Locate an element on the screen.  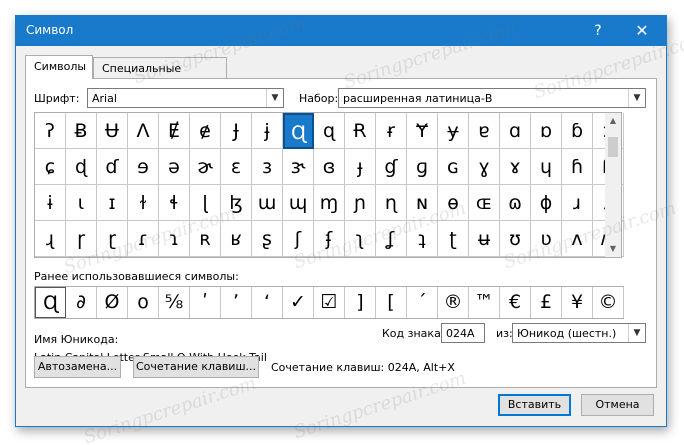
symbol-cell: ɓ is located at coordinates (577, 131).